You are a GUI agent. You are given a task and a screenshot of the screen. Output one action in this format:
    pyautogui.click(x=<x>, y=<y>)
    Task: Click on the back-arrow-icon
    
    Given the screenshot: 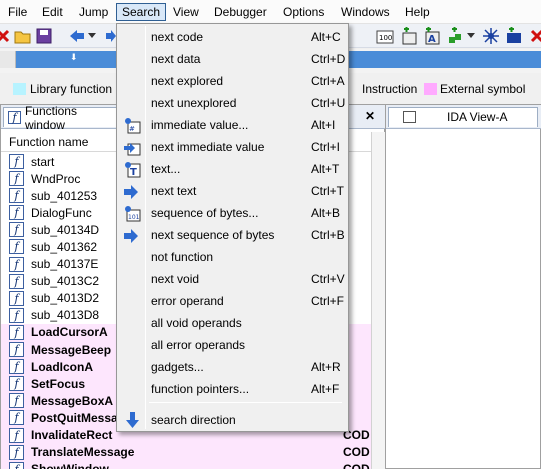 What is the action you would take?
    pyautogui.click(x=77, y=36)
    